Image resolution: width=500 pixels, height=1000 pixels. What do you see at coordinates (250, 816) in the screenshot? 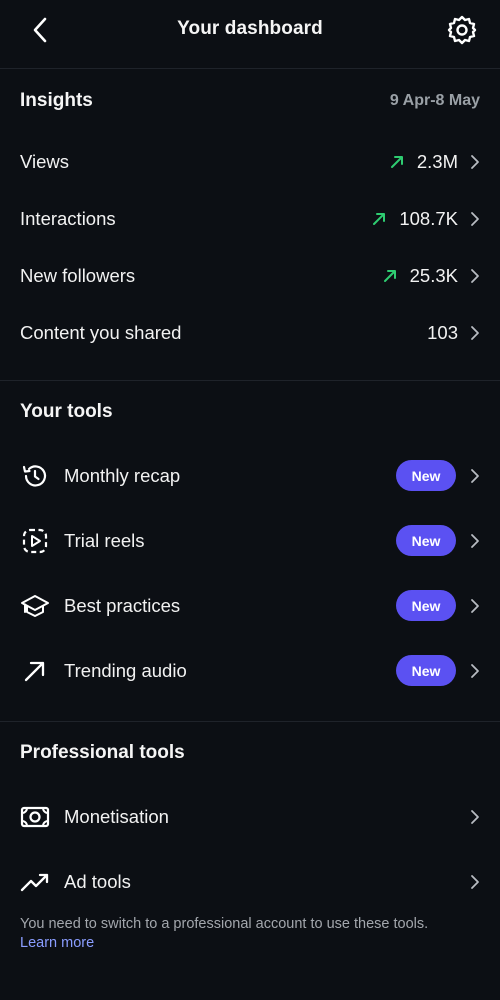
I see `pro-row-monetisation: Monetisation` at bounding box center [250, 816].